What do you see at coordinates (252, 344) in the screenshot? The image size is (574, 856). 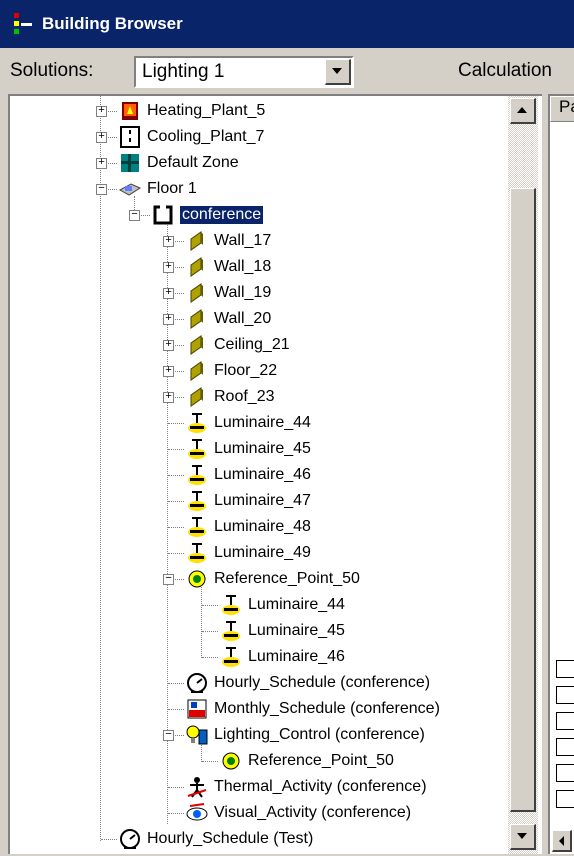 I see `tree-node-label: Ceiling_21` at bounding box center [252, 344].